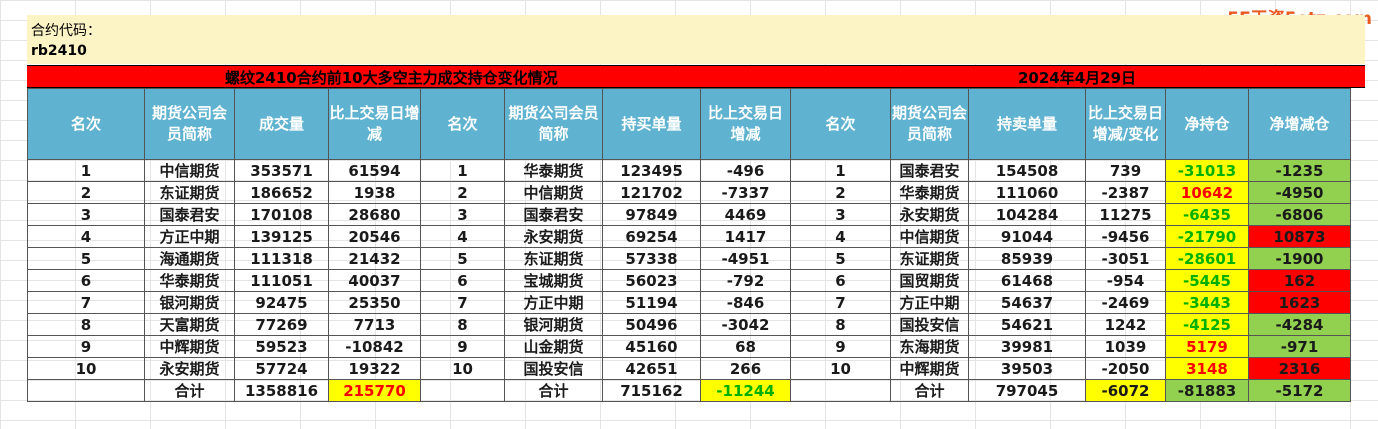  Describe the element at coordinates (1207, 192) in the screenshot. I see `cell-net-position: 10642` at that location.